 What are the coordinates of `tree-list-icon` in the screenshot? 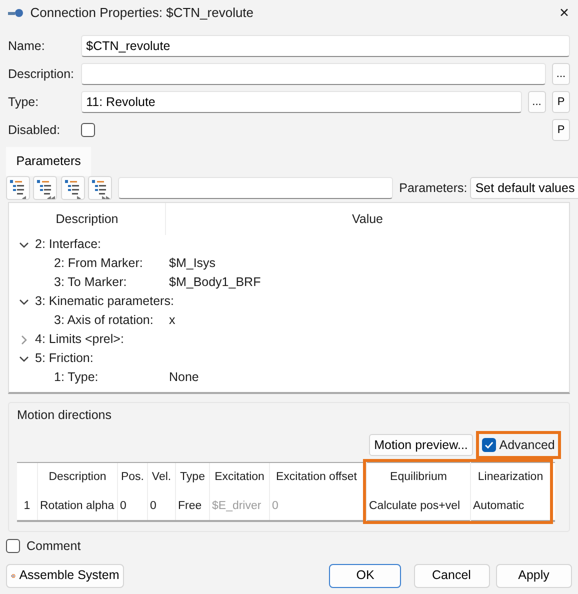 It's located at (45, 188).